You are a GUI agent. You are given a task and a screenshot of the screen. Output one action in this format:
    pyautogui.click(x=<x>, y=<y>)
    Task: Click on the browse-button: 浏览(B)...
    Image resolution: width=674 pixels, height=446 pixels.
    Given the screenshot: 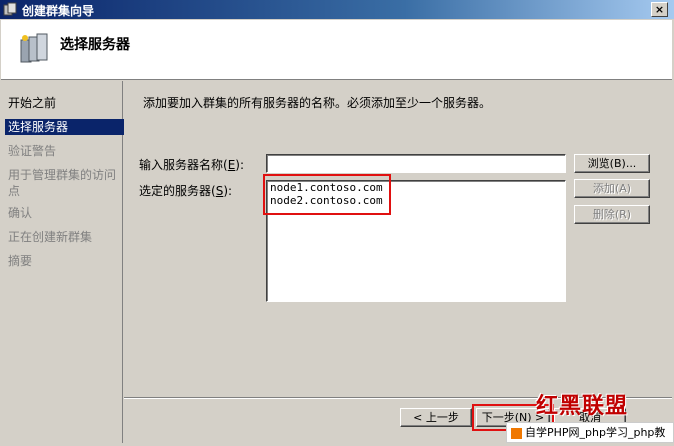 What is the action you would take?
    pyautogui.click(x=612, y=163)
    